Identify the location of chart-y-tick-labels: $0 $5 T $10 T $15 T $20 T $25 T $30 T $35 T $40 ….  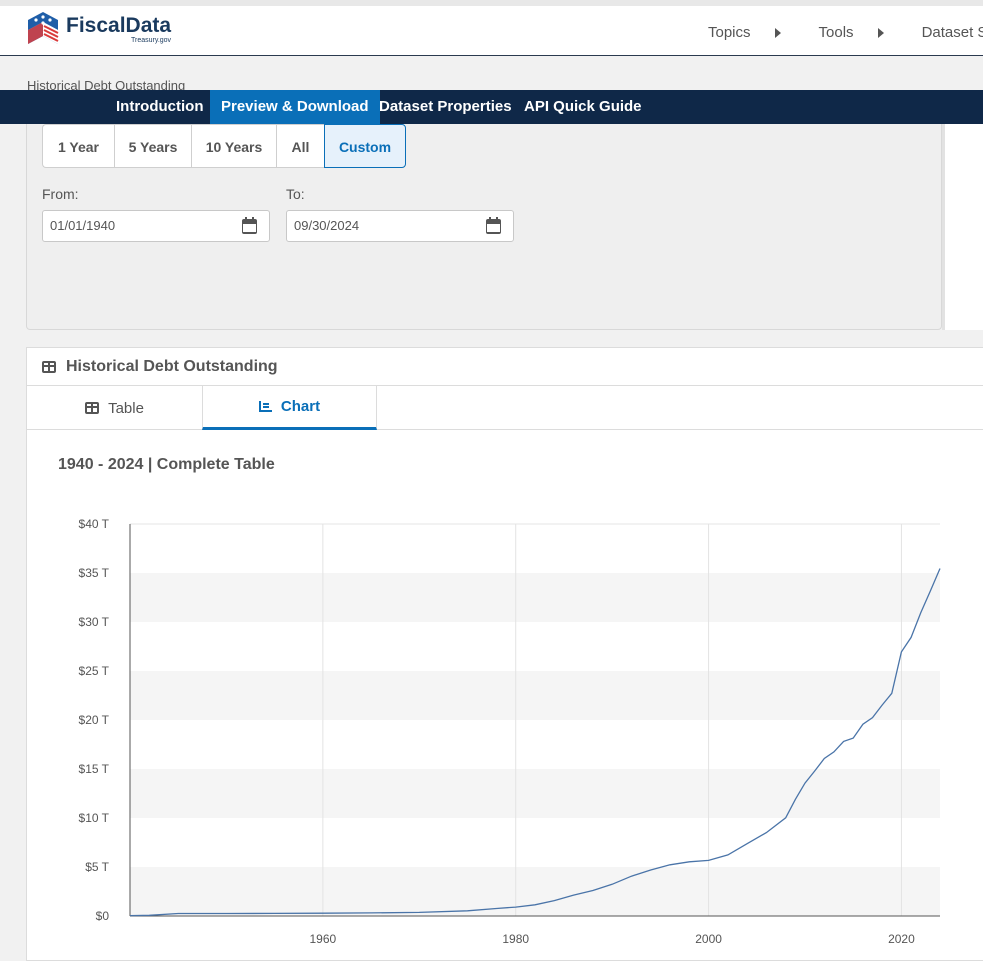
(94, 720).